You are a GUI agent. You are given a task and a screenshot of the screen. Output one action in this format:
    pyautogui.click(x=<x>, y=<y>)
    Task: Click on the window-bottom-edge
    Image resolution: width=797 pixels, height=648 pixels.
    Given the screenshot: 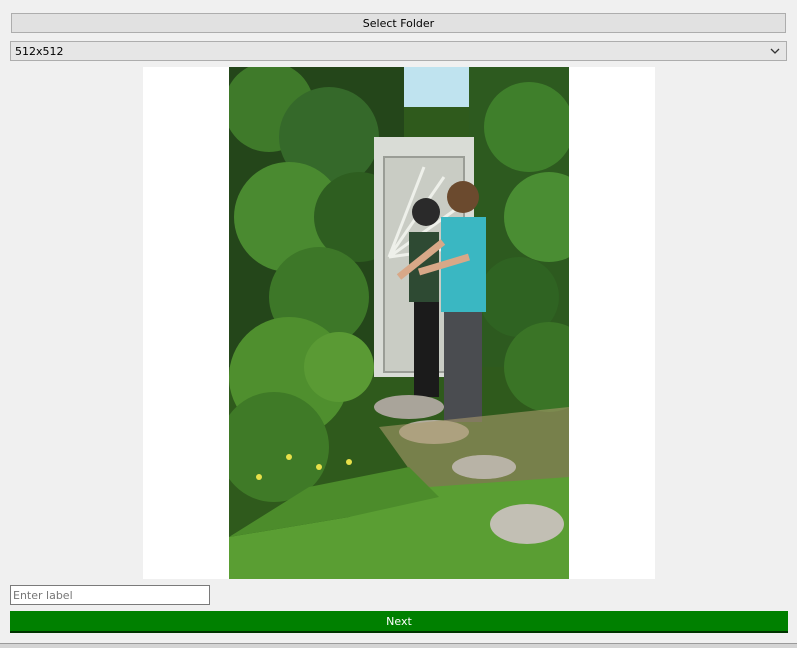 What is the action you would take?
    pyautogui.click(x=398, y=645)
    